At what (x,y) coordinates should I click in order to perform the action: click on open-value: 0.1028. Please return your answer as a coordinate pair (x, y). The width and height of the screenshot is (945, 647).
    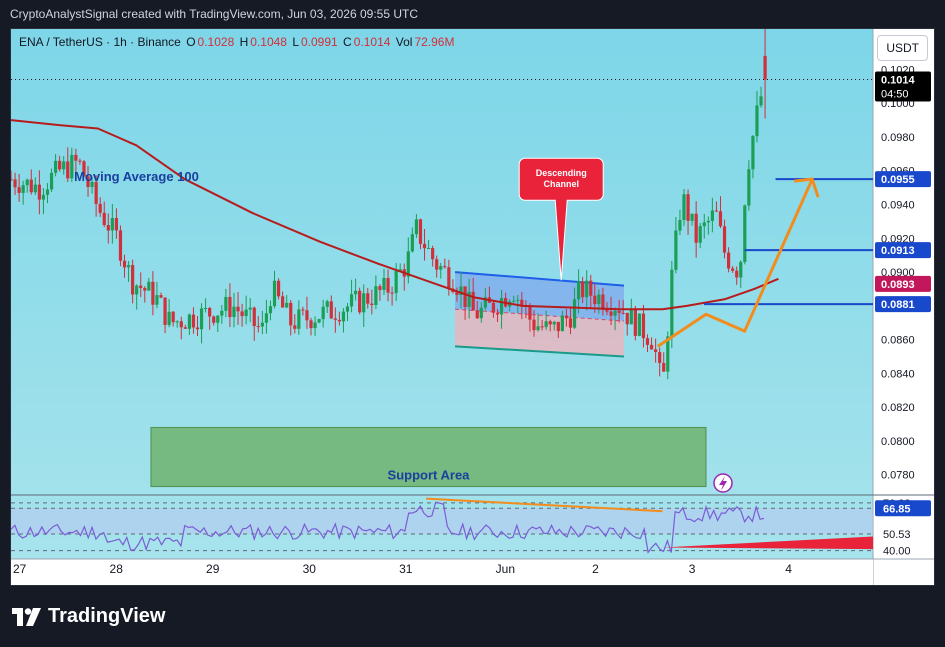
    Looking at the image, I should click on (216, 42).